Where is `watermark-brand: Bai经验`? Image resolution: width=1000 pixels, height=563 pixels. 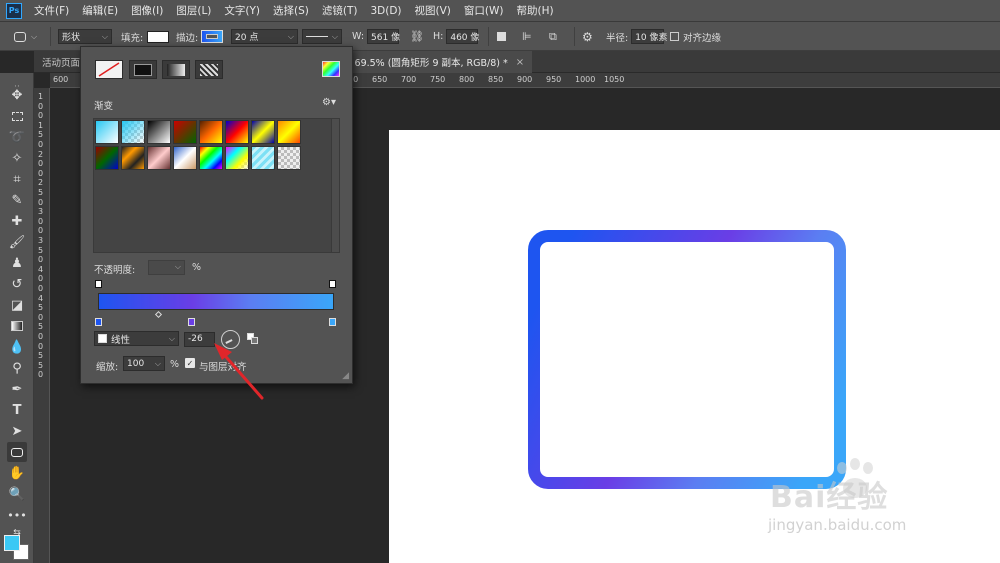
watermark-brand: Bai经验 is located at coordinates (829, 497).